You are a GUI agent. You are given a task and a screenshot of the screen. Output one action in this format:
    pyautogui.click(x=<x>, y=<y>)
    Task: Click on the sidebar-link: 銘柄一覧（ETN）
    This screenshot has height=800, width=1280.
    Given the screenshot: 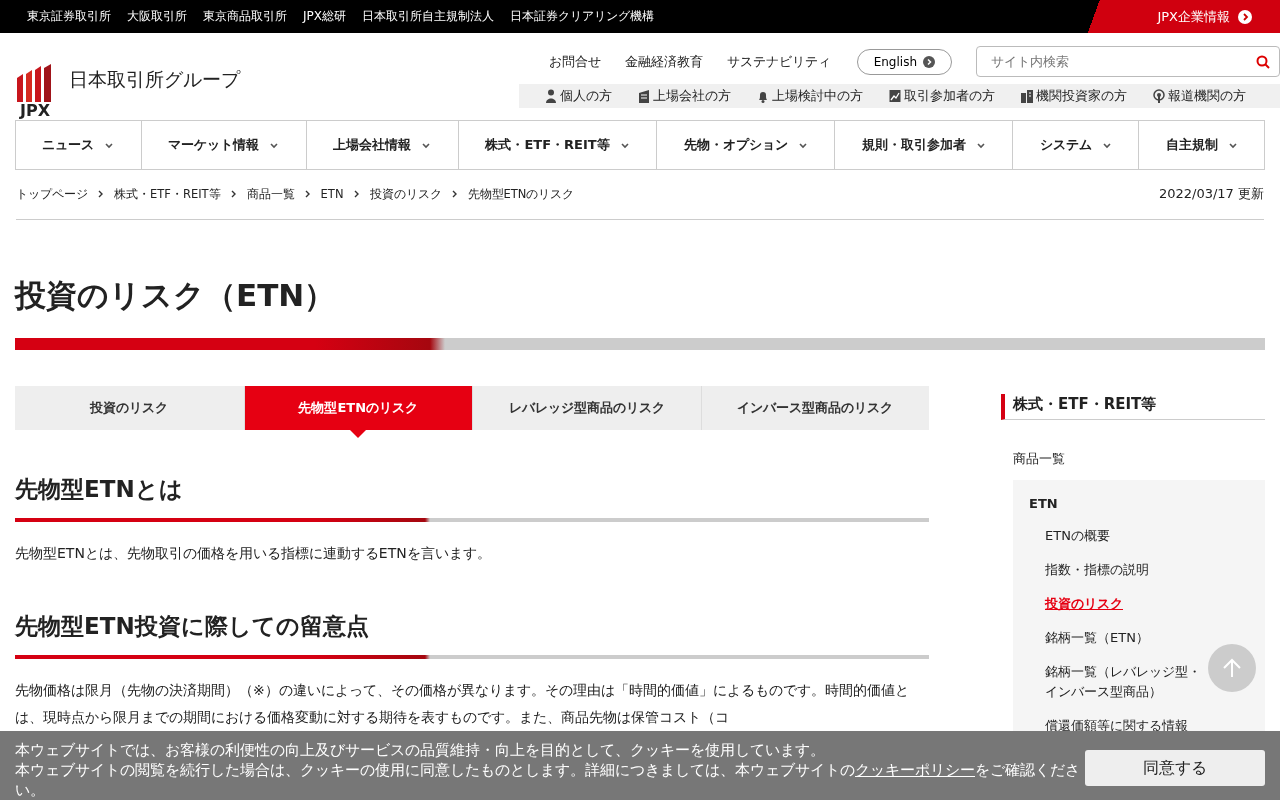 What is the action you would take?
    pyautogui.click(x=1097, y=637)
    